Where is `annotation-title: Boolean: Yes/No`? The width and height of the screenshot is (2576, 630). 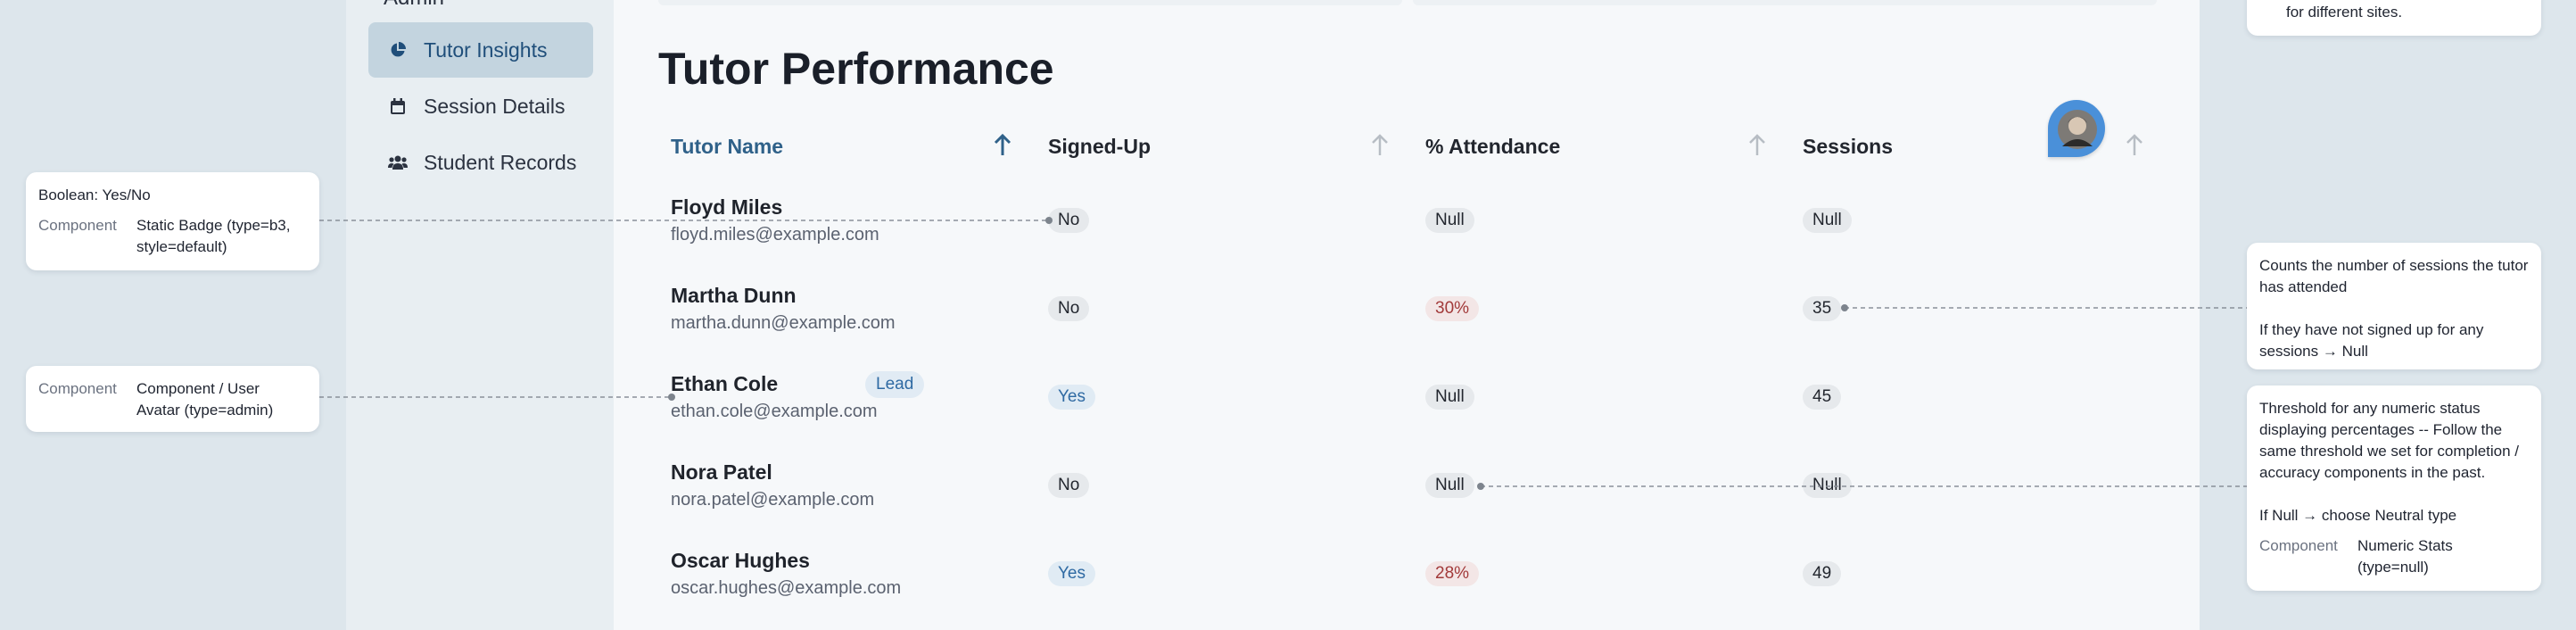
annotation-title: Boolean: Yes/No is located at coordinates (94, 195).